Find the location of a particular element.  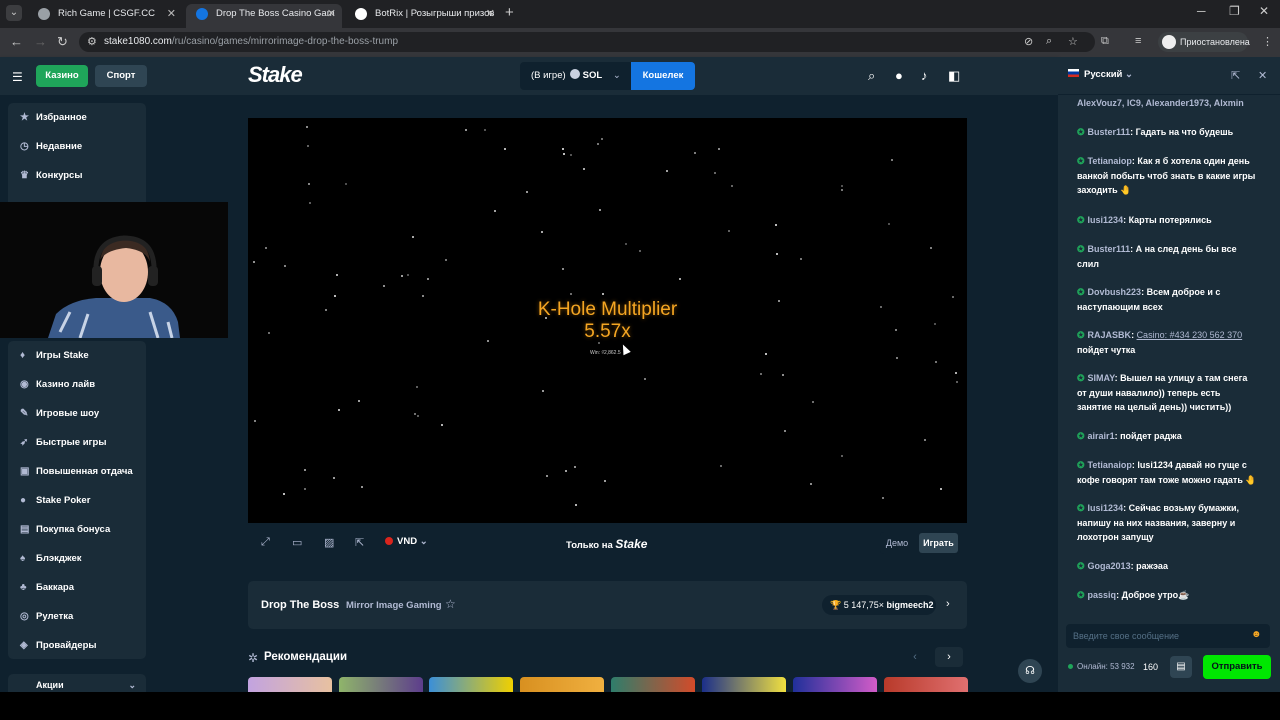

search-icon: ⌕ is located at coordinates (871, 76).